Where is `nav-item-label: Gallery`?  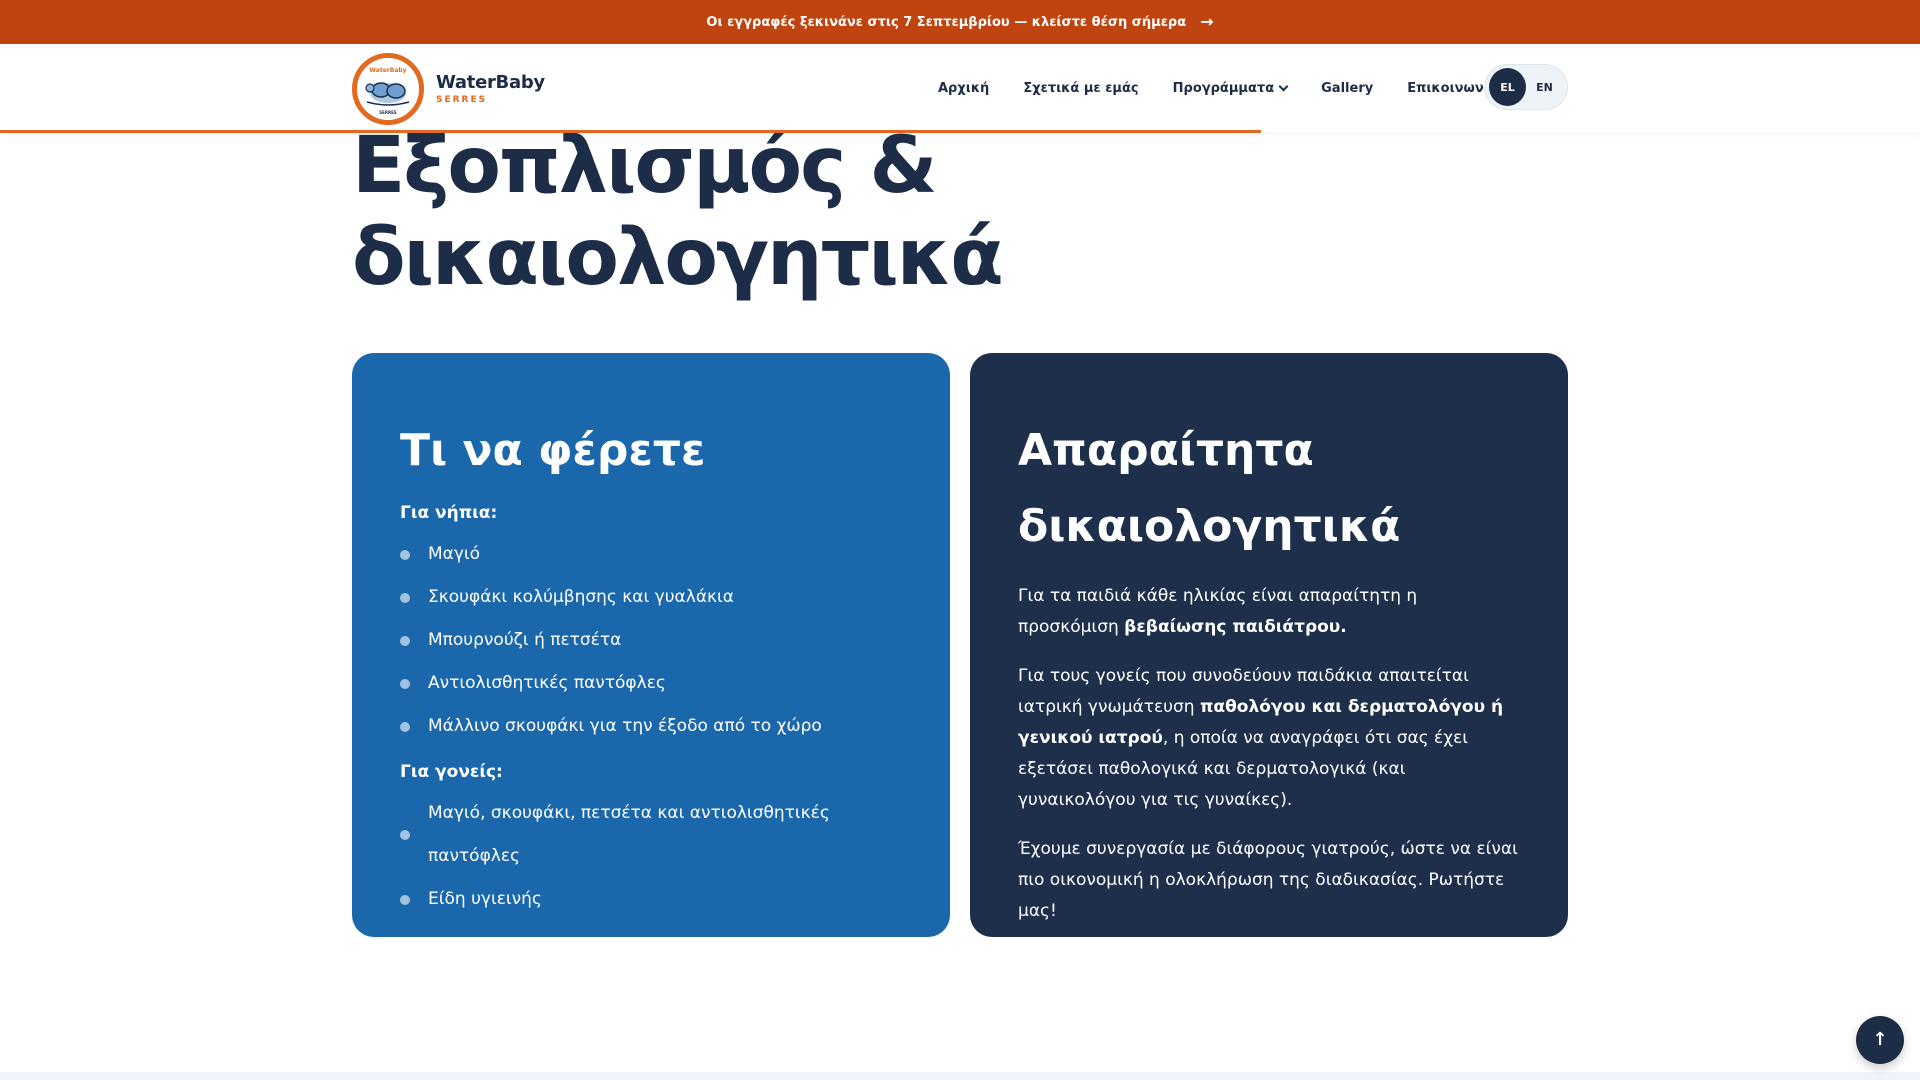 nav-item-label: Gallery is located at coordinates (1347, 88).